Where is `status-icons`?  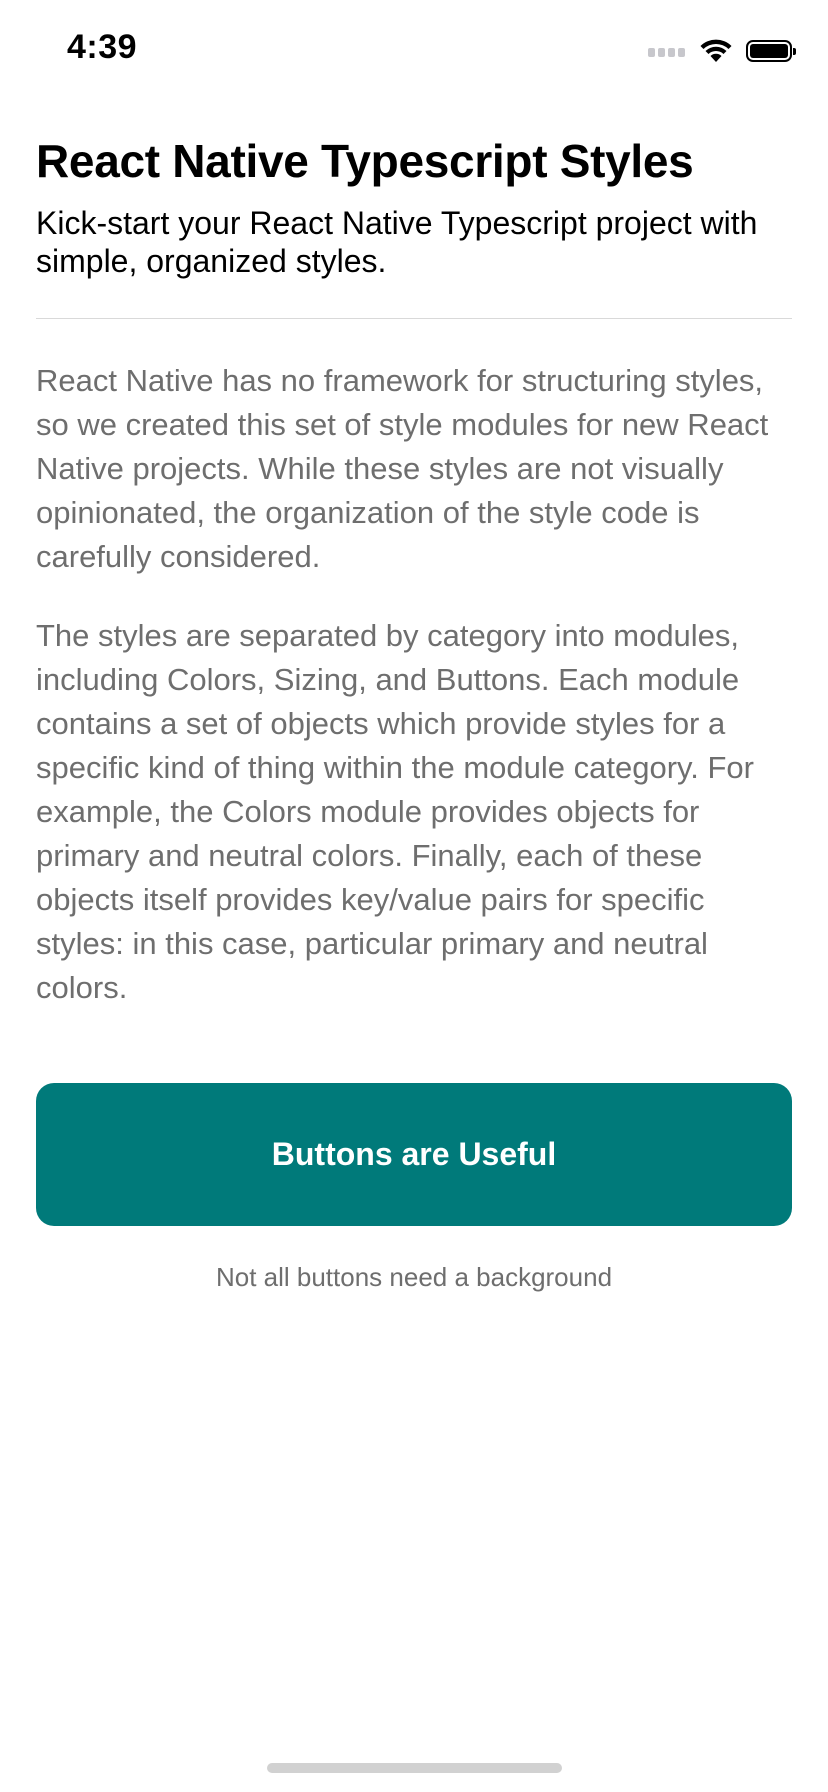 status-icons is located at coordinates (722, 51).